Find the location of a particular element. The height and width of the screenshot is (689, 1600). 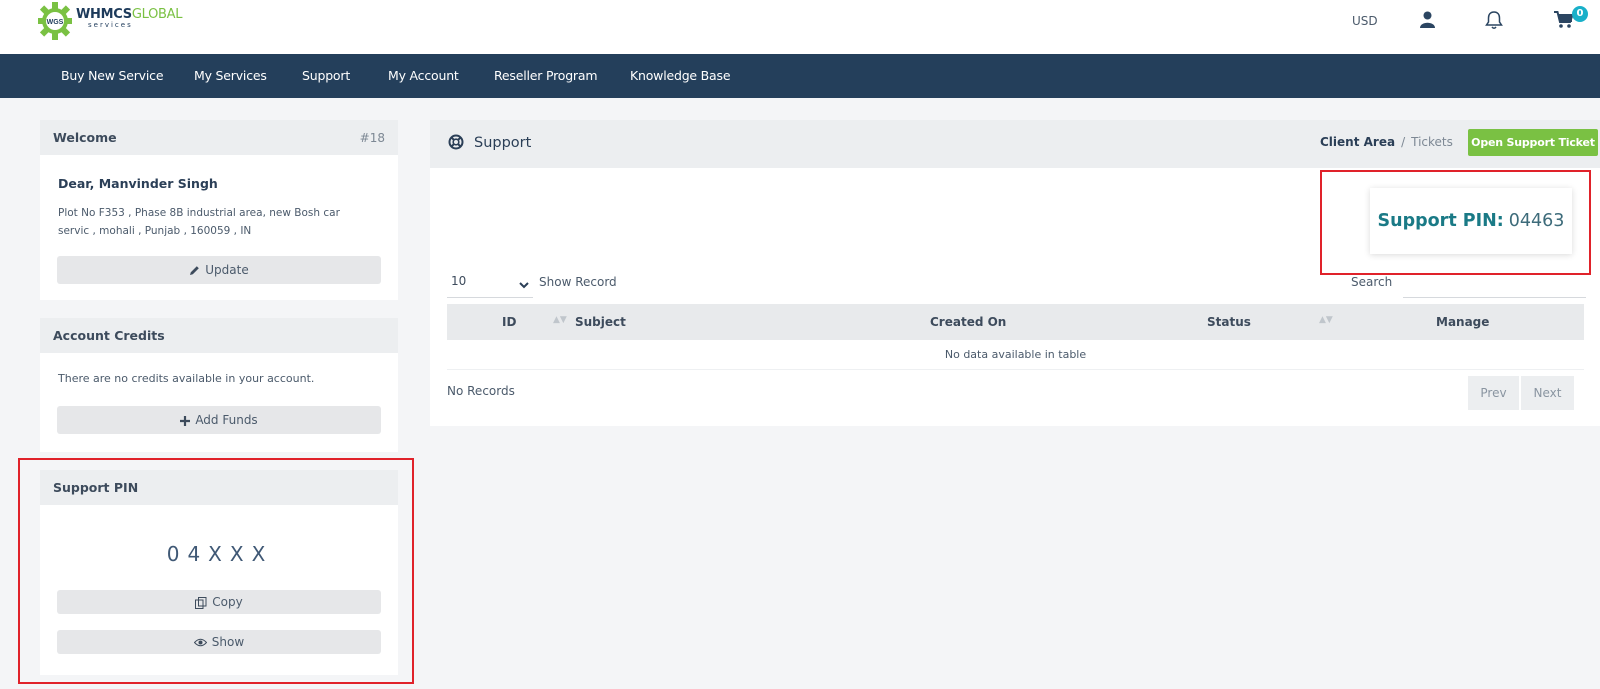

breadcrumb: Client Area / Tickets is located at coordinates (1386, 142).